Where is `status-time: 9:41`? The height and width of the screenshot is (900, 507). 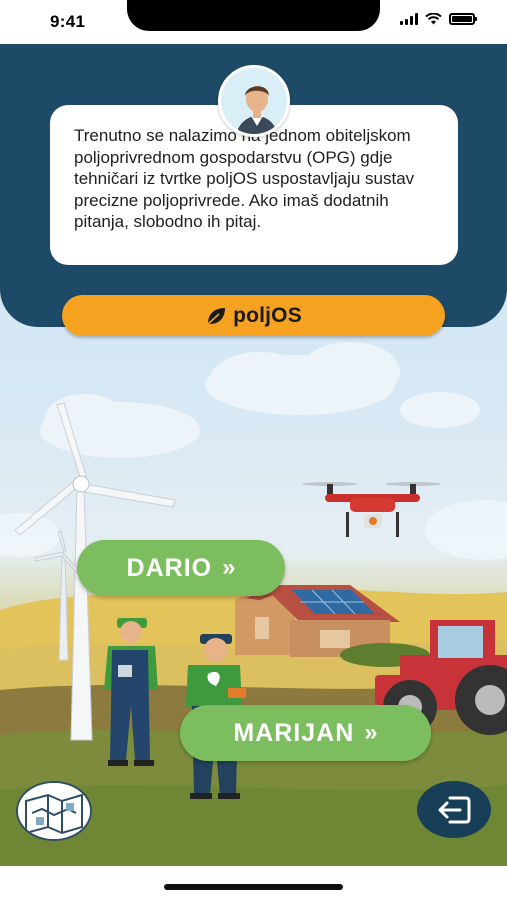 status-time: 9:41 is located at coordinates (68, 21).